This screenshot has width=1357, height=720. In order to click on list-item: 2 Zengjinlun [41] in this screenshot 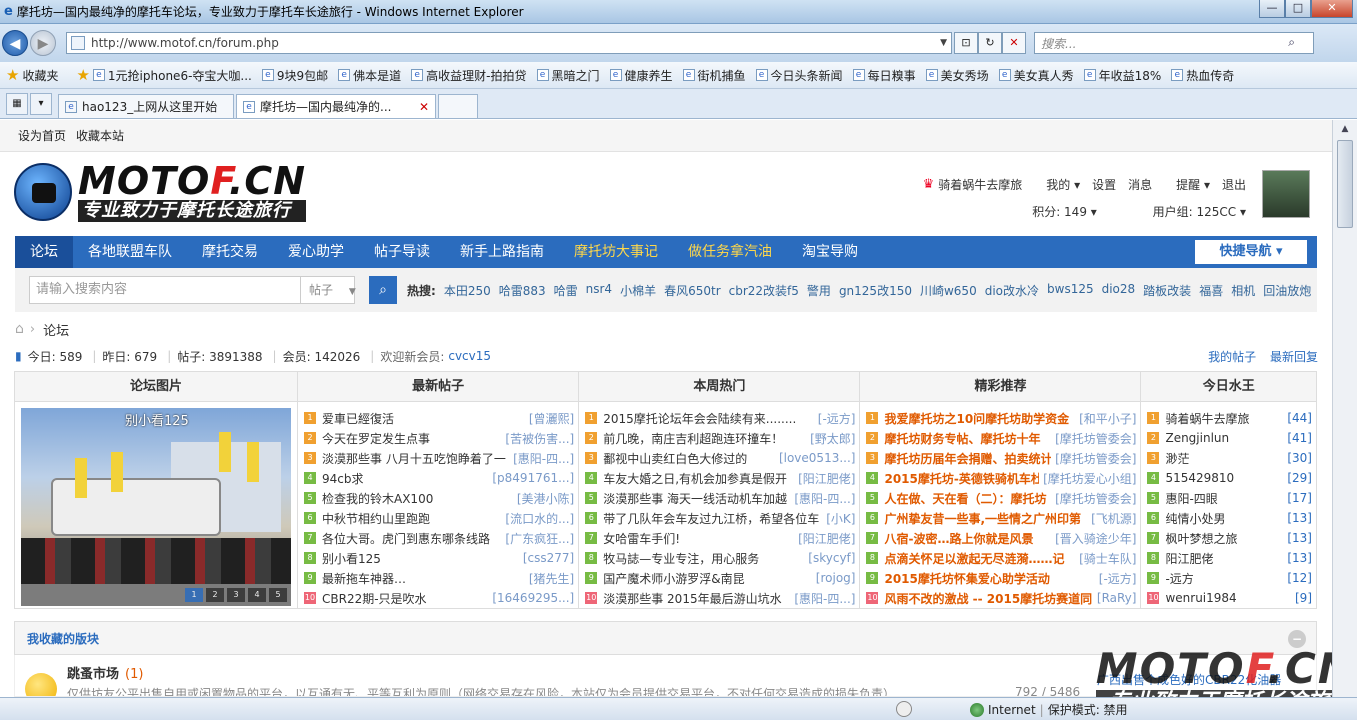, I will do `click(1229, 438)`.